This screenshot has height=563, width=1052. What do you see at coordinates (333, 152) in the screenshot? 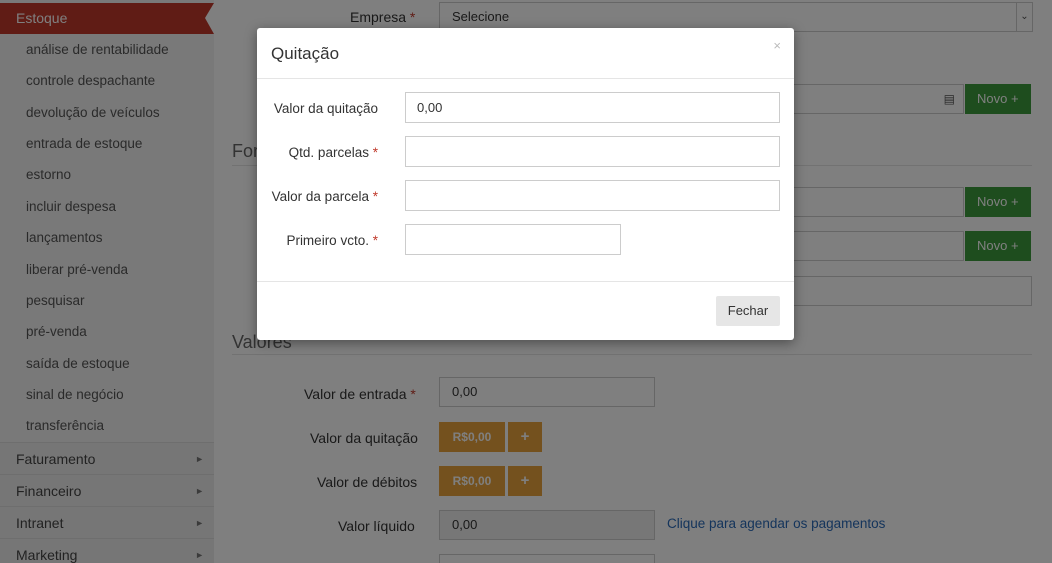
I see `modal-qtd-parcelas-label: Qtd. parcelas *` at bounding box center [333, 152].